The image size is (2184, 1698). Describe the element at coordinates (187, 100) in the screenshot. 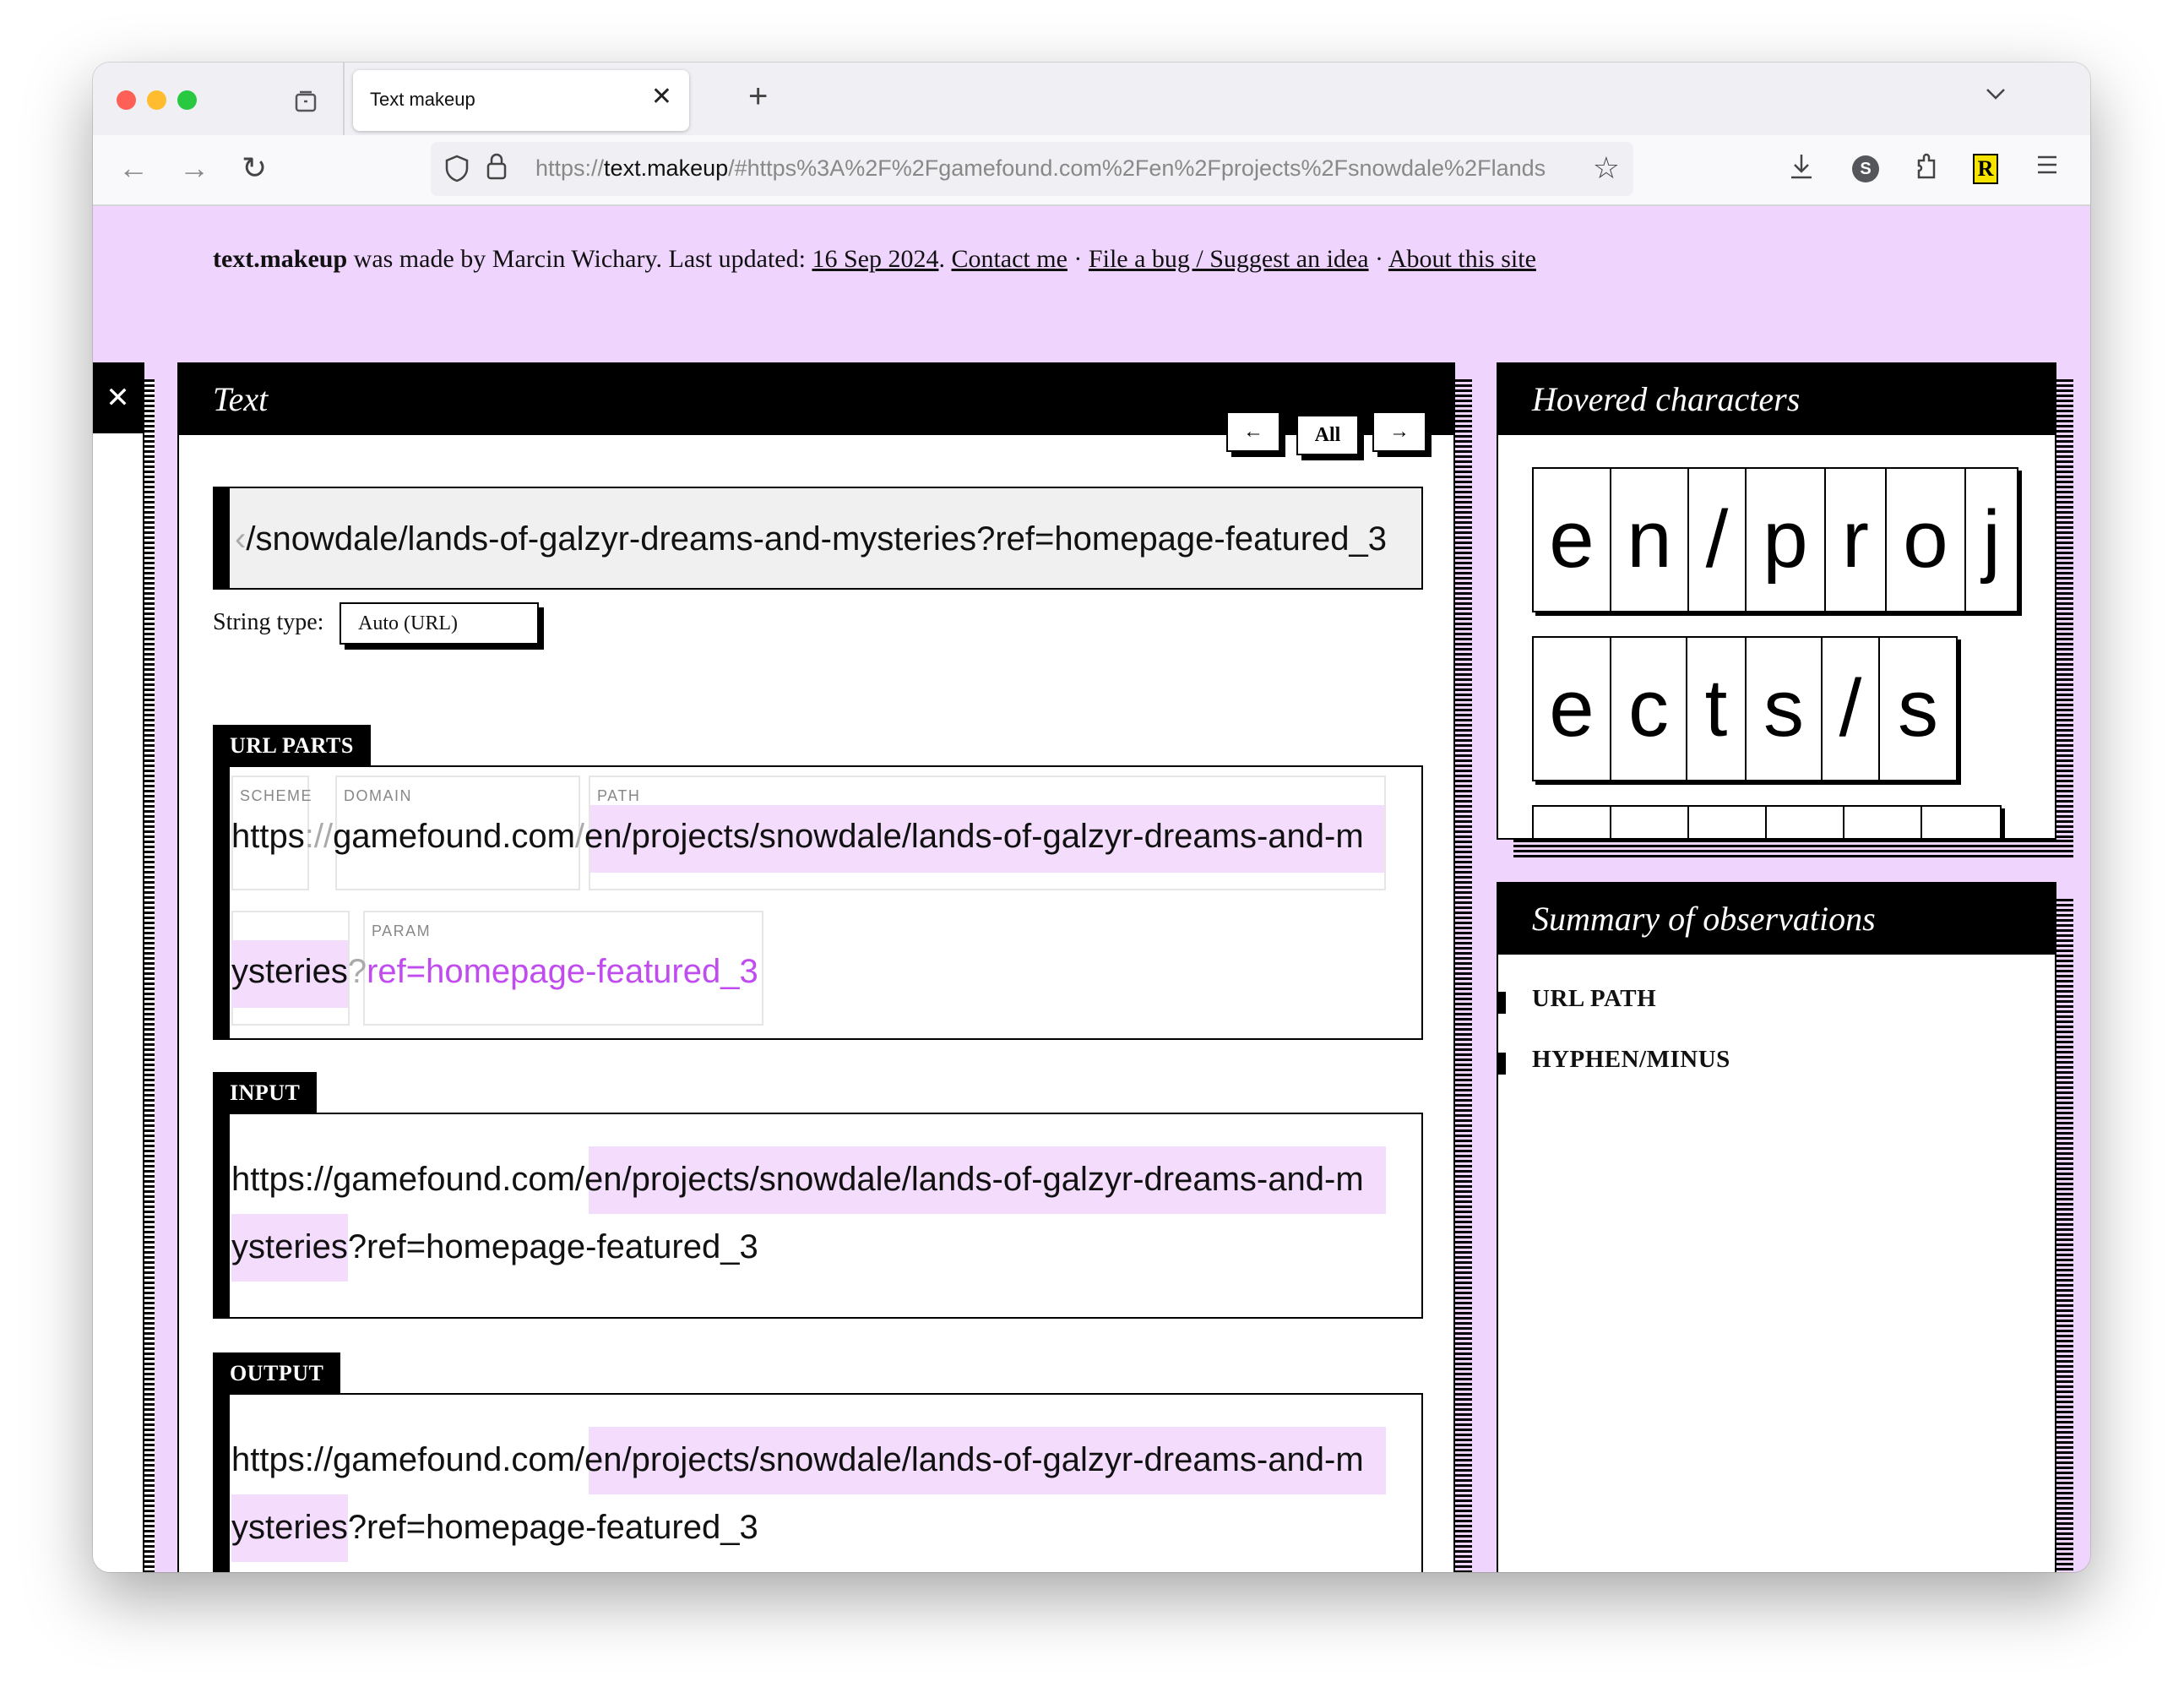

I see `maximize-window-button` at that location.